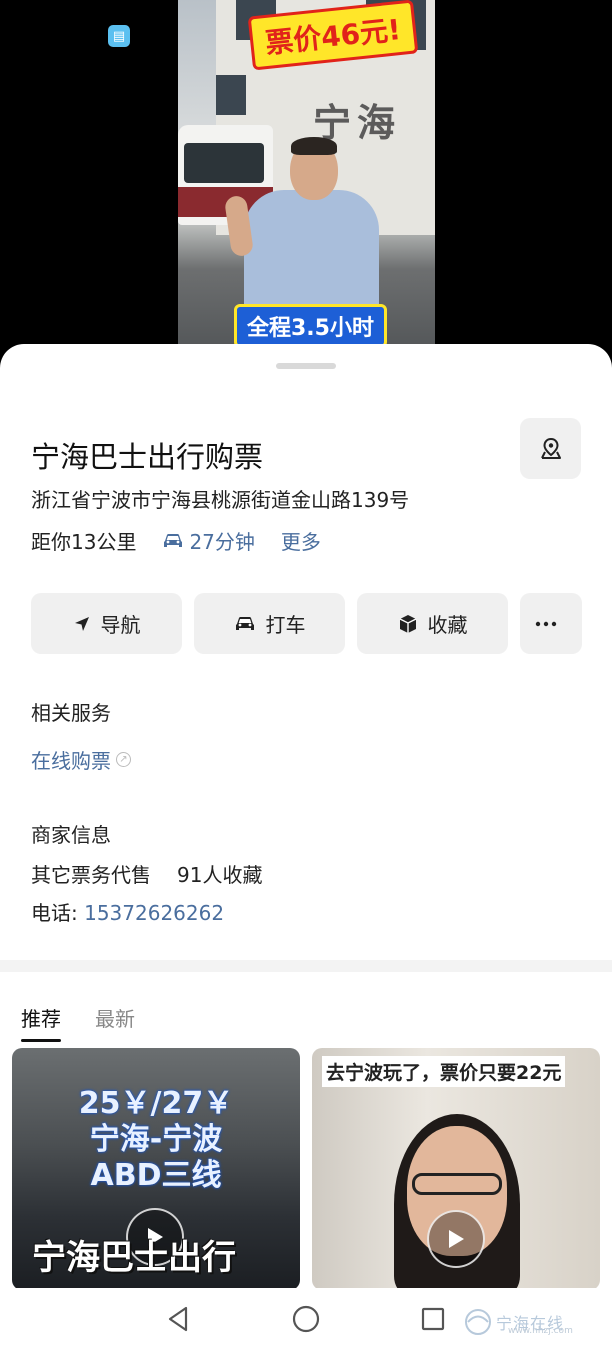 This screenshot has width=612, height=1350. What do you see at coordinates (147, 457) in the screenshot?
I see `place-title: 宁海巴士出行购票` at bounding box center [147, 457].